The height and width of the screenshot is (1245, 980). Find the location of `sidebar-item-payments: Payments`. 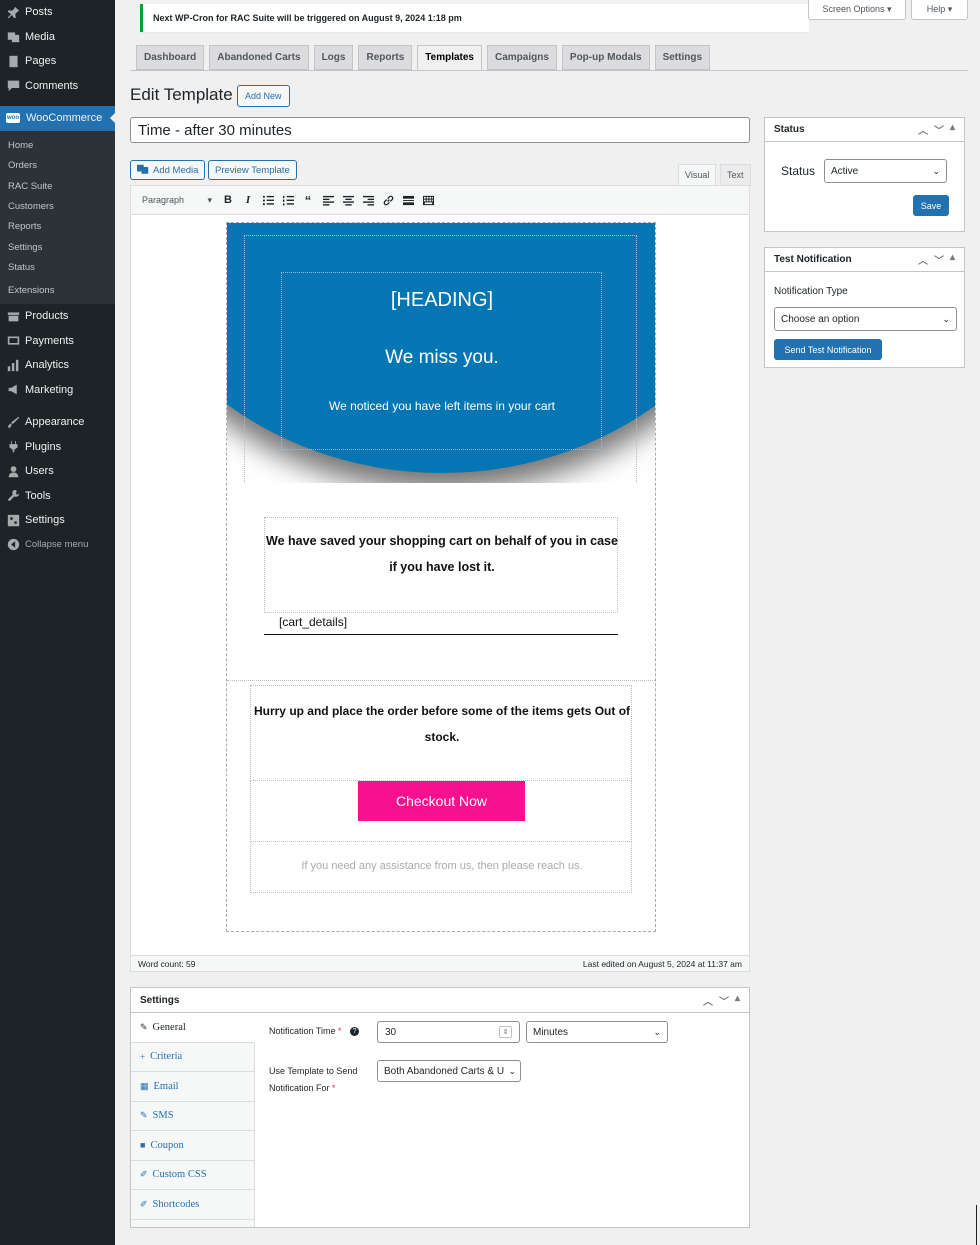

sidebar-item-payments: Payments is located at coordinates (57, 340).